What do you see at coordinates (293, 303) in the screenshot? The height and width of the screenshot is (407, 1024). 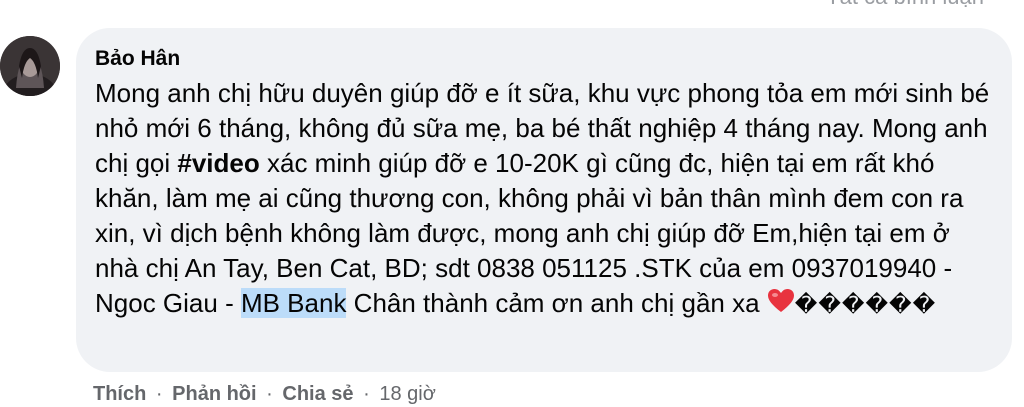 I see `selected-text: MB Bank` at bounding box center [293, 303].